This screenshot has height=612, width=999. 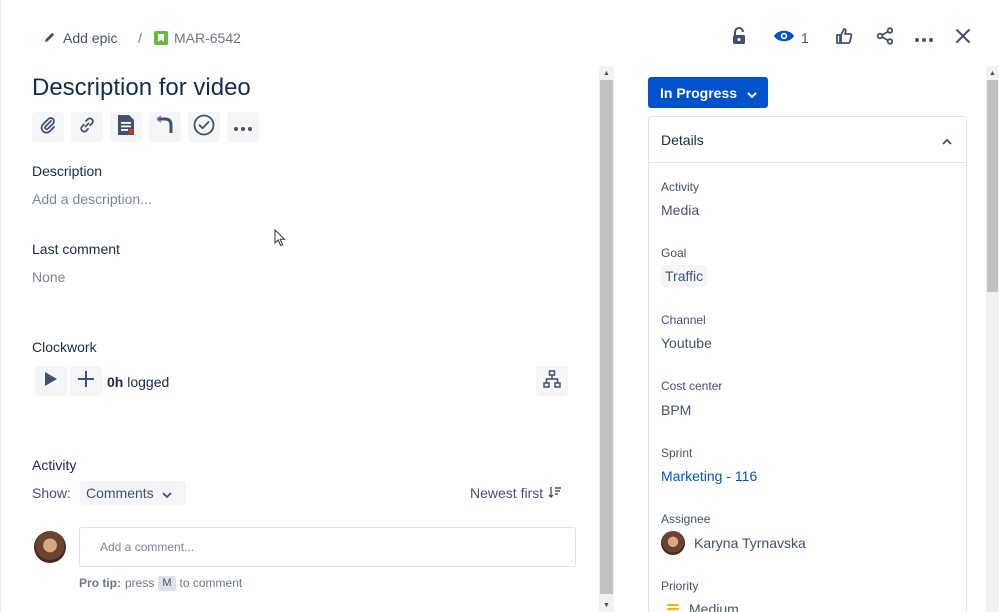 I want to click on assignee-field-value: Karyna Tyrnavska, so click(x=733, y=543).